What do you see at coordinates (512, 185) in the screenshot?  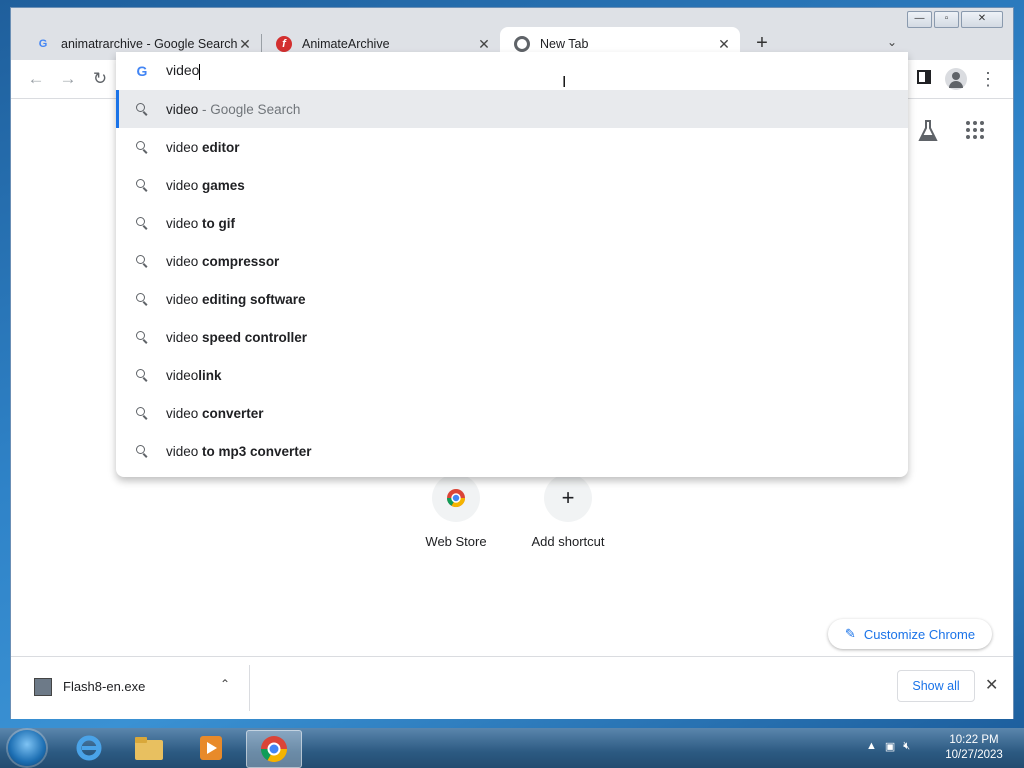 I see `suggestion-item: video games` at bounding box center [512, 185].